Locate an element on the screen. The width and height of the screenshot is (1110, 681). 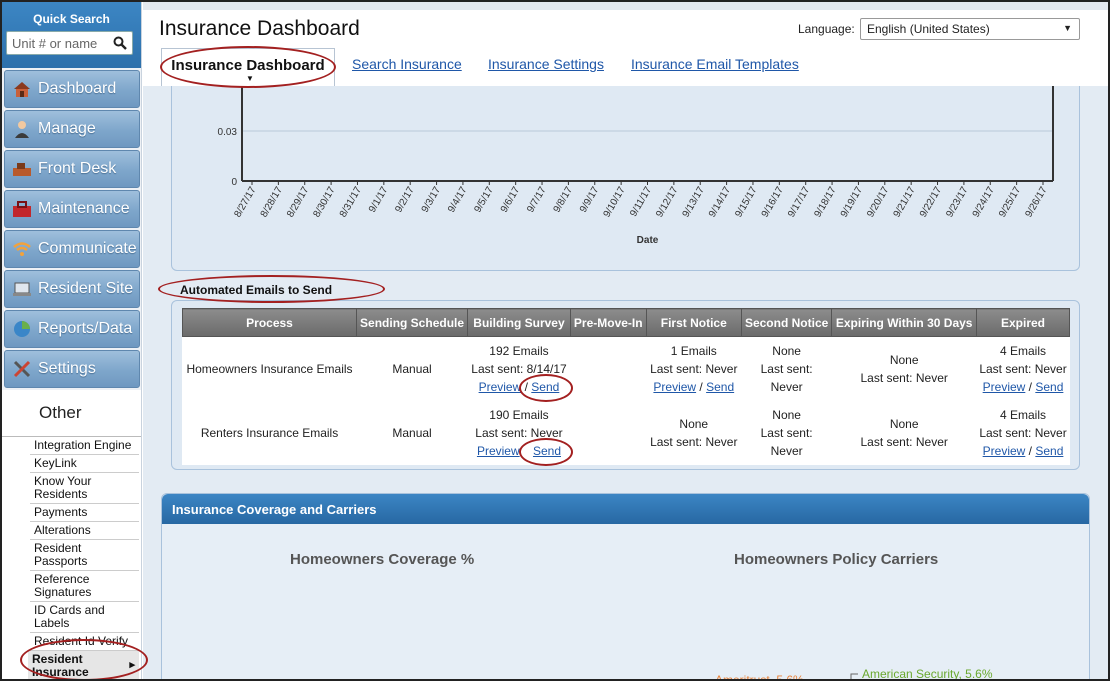
cell-expired: 4 Emails Last sent: Never Preview / Send is located at coordinates (1023, 368).